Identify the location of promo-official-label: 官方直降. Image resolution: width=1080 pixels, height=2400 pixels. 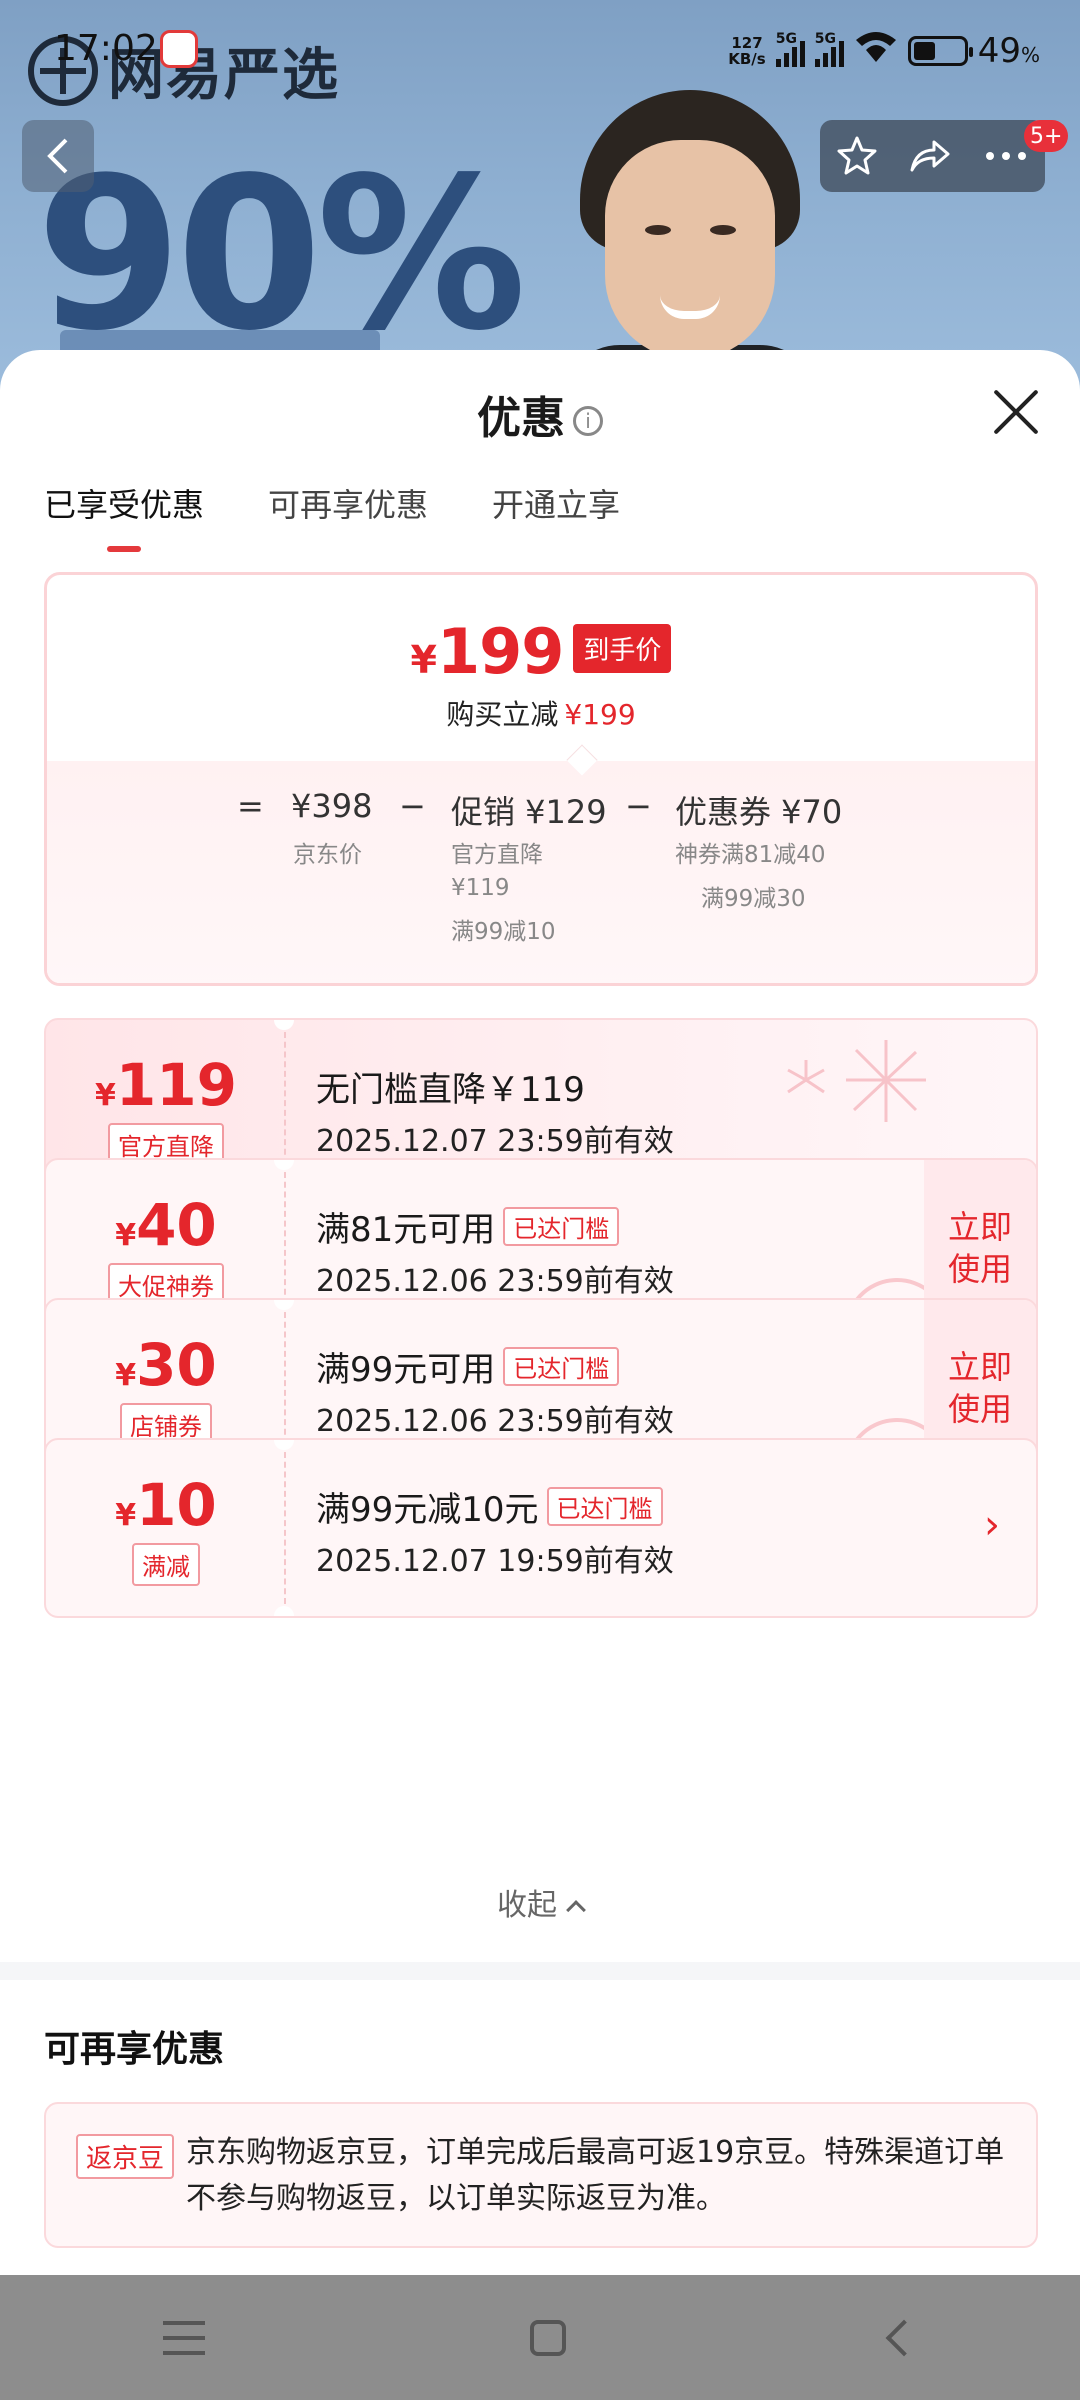
(497, 855).